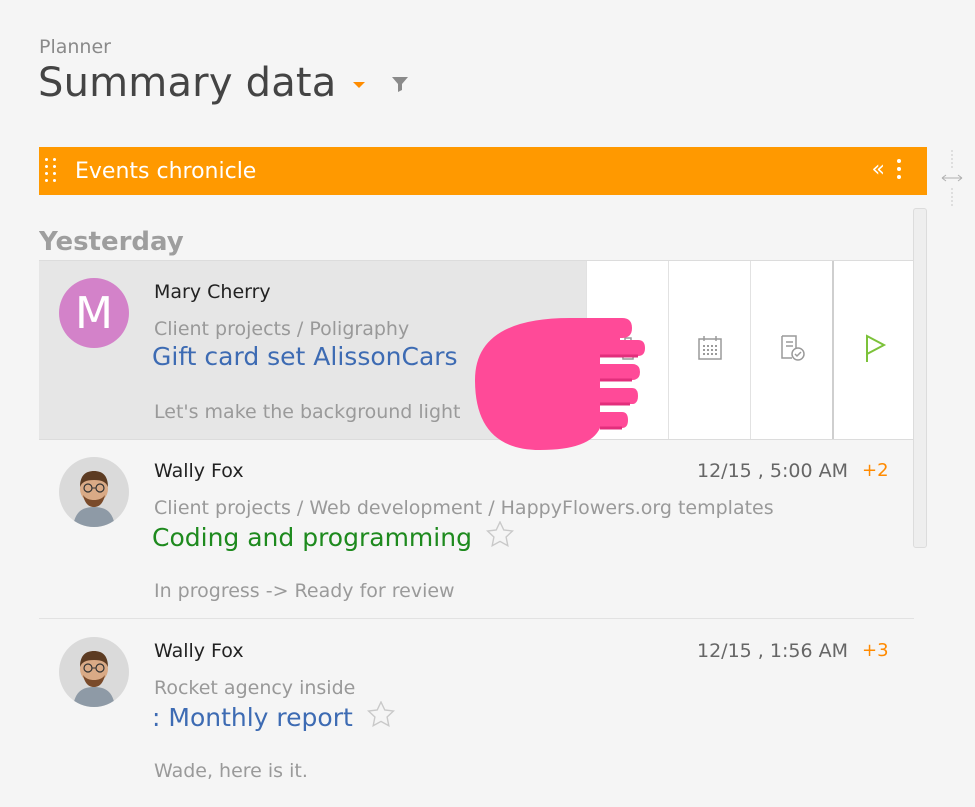  What do you see at coordinates (772, 651) in the screenshot?
I see `timestamp: 12/15 , 1:56 AM` at bounding box center [772, 651].